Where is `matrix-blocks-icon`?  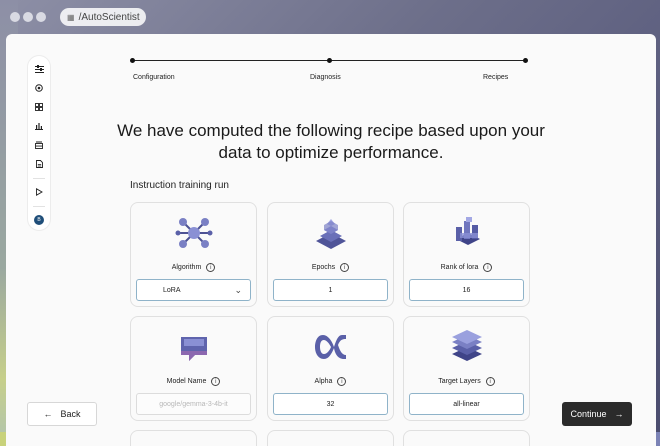
matrix-blocks-icon is located at coordinates (468, 231).